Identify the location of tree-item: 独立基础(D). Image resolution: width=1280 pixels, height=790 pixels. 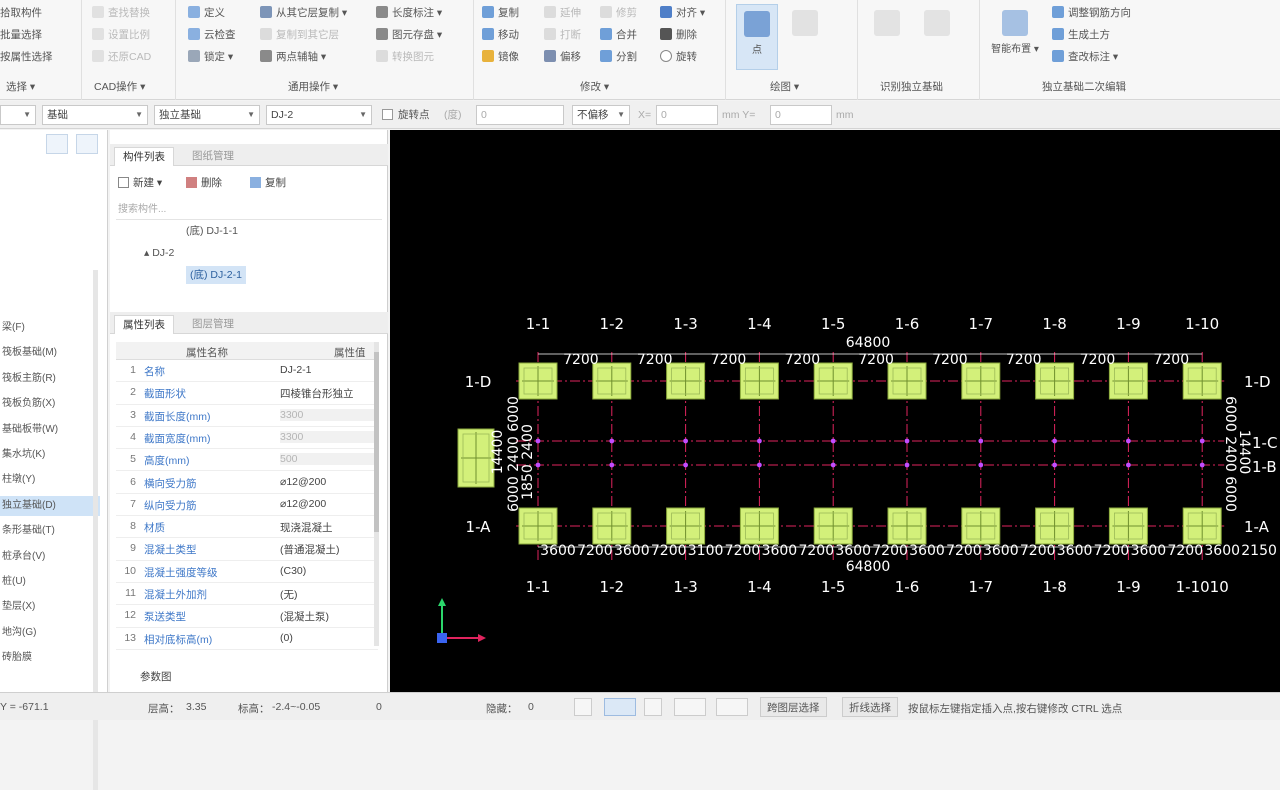
(50, 505).